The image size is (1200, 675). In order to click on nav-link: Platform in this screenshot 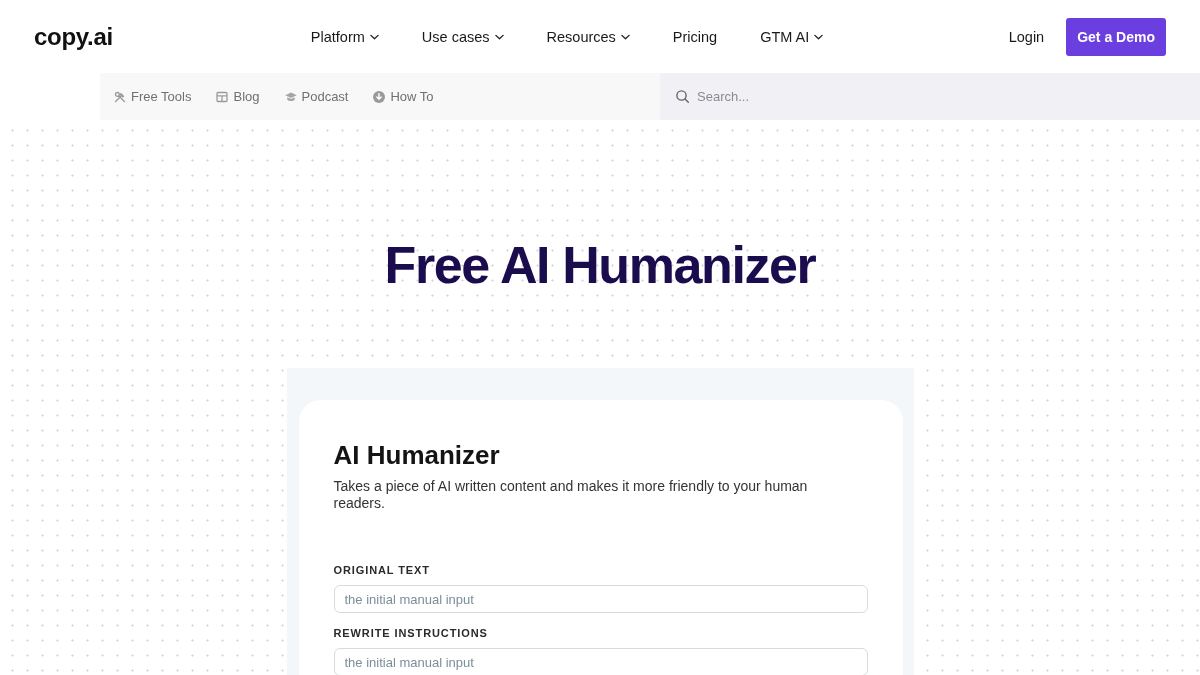, I will do `click(344, 36)`.